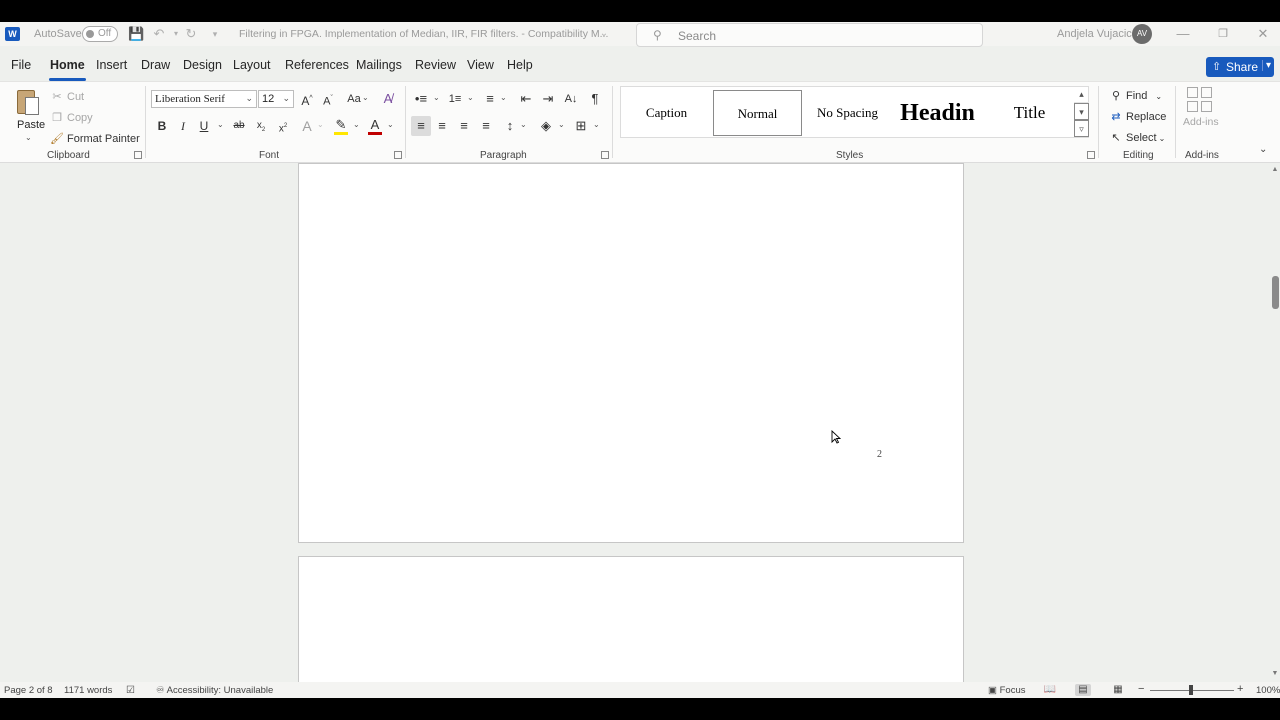 Image resolution: width=1280 pixels, height=720 pixels. What do you see at coordinates (28, 690) in the screenshot?
I see `page-count: Page 2 of 8` at bounding box center [28, 690].